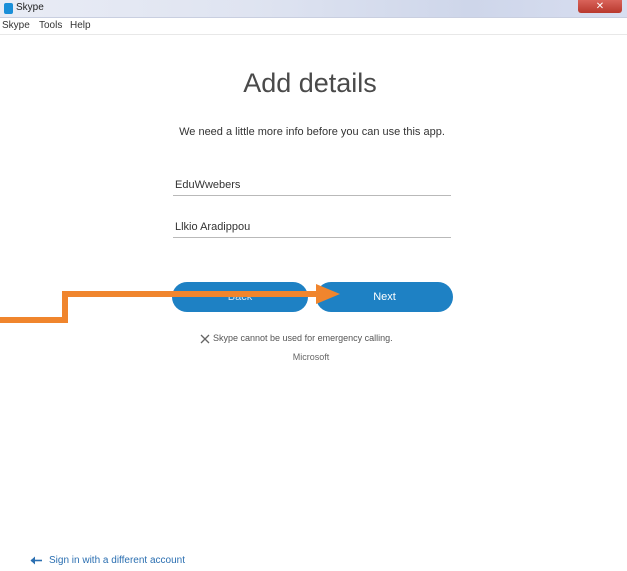  What do you see at coordinates (80, 25) in the screenshot?
I see `menu-help: Help` at bounding box center [80, 25].